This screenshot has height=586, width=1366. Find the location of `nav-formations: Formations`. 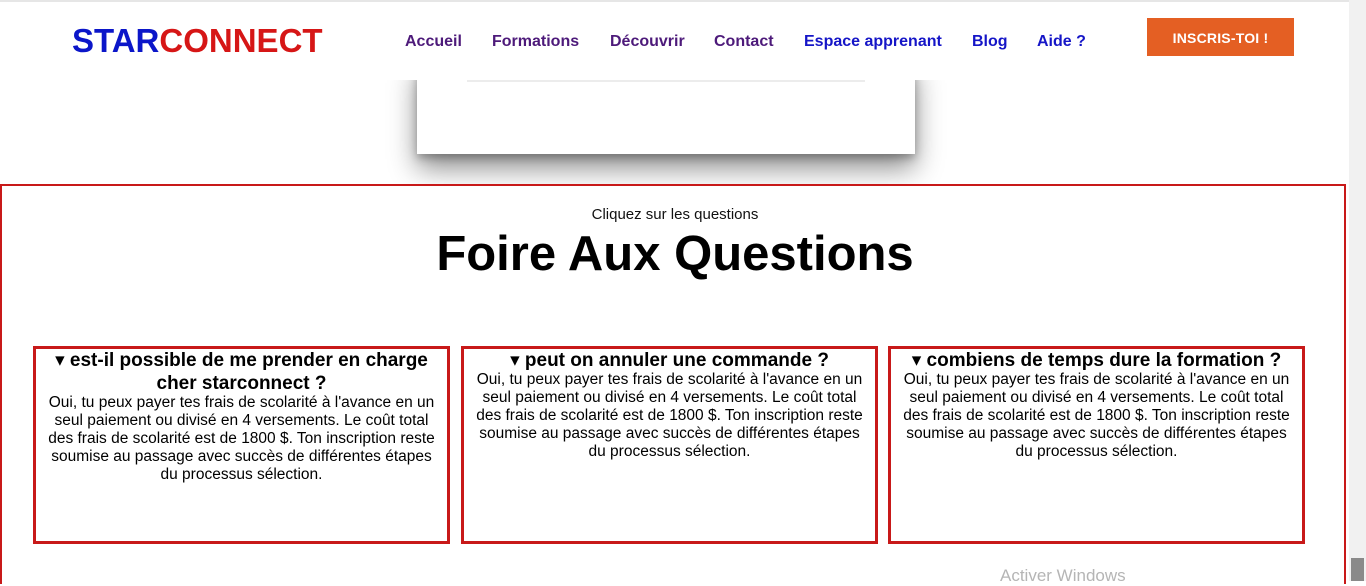

nav-formations: Formations is located at coordinates (535, 42).